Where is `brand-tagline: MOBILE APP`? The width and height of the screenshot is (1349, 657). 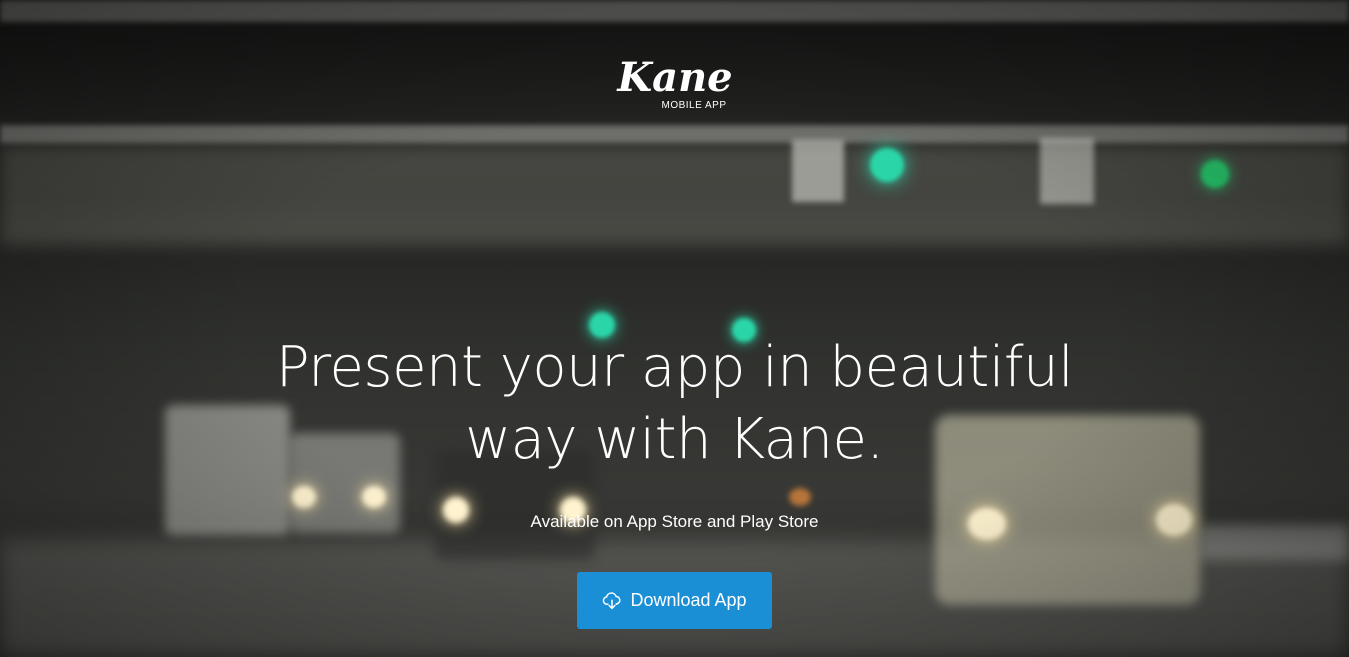 brand-tagline: MOBILE APP is located at coordinates (694, 105).